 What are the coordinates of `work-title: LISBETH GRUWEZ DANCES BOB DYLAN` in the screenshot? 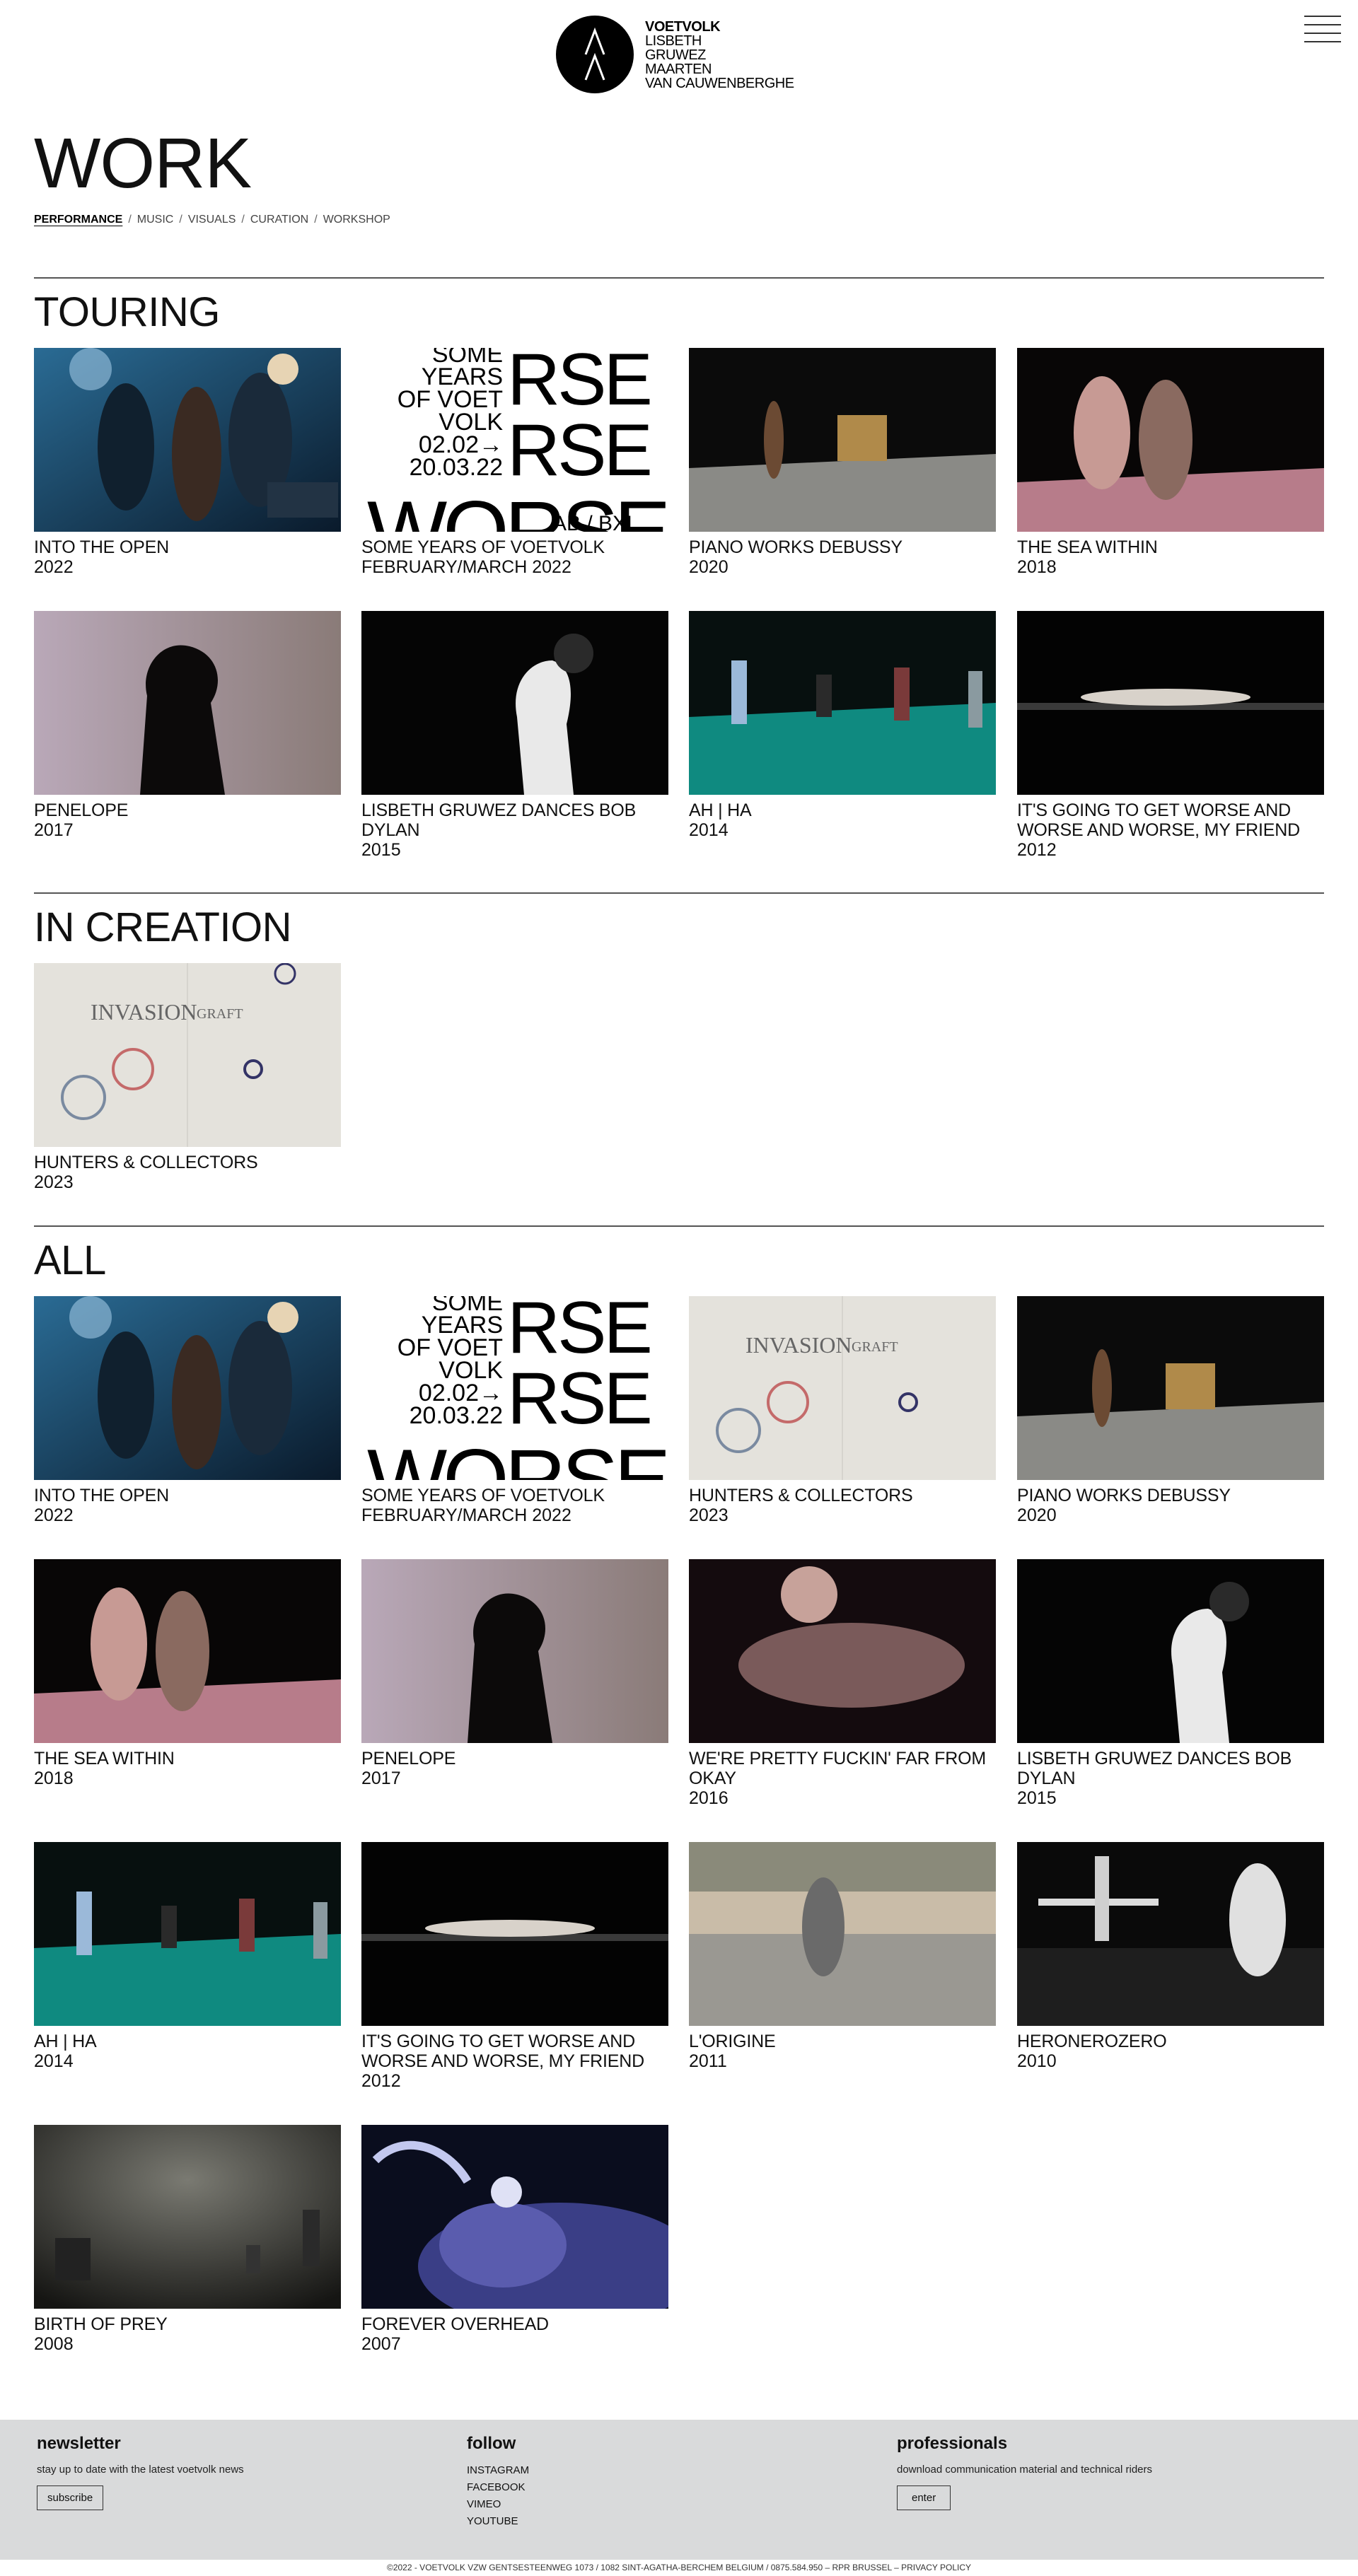 It's located at (499, 820).